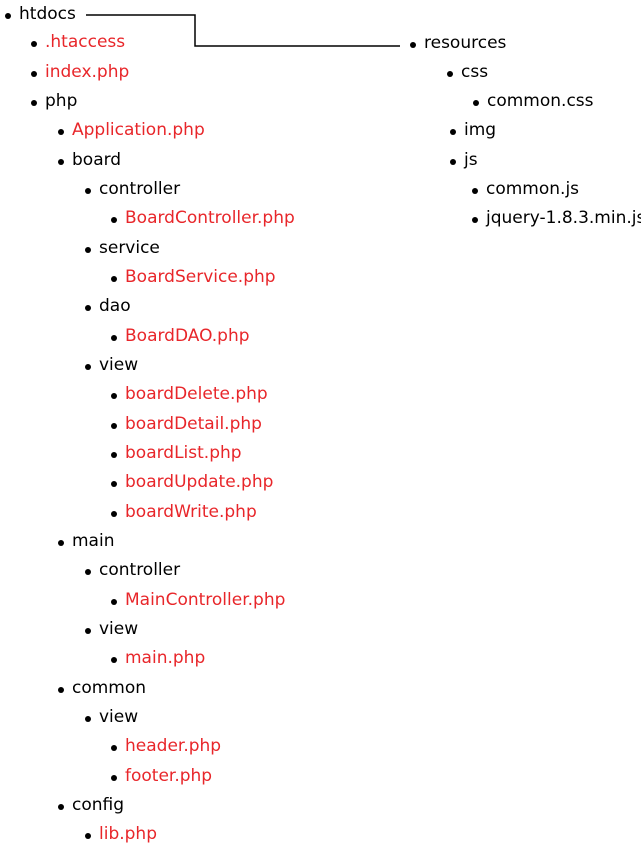 The width and height of the screenshot is (641, 851). I want to click on file-label: boardList.php, so click(183, 453).